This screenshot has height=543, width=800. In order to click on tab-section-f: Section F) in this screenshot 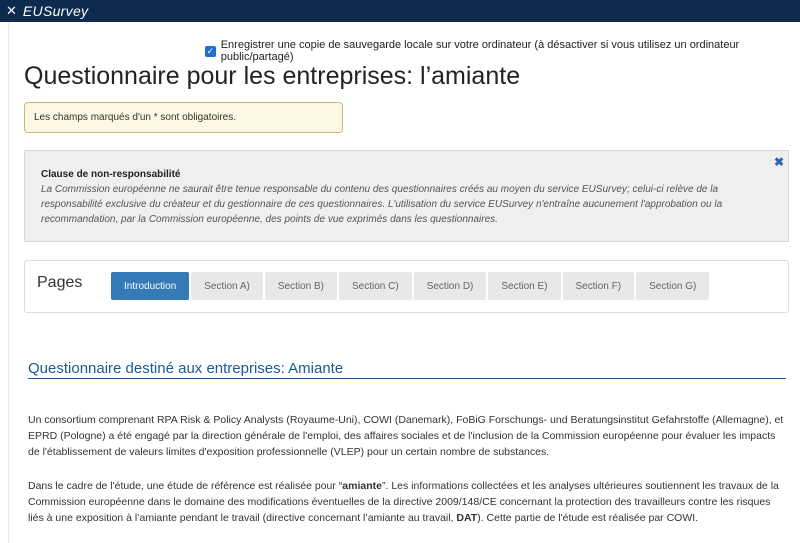, I will do `click(598, 286)`.